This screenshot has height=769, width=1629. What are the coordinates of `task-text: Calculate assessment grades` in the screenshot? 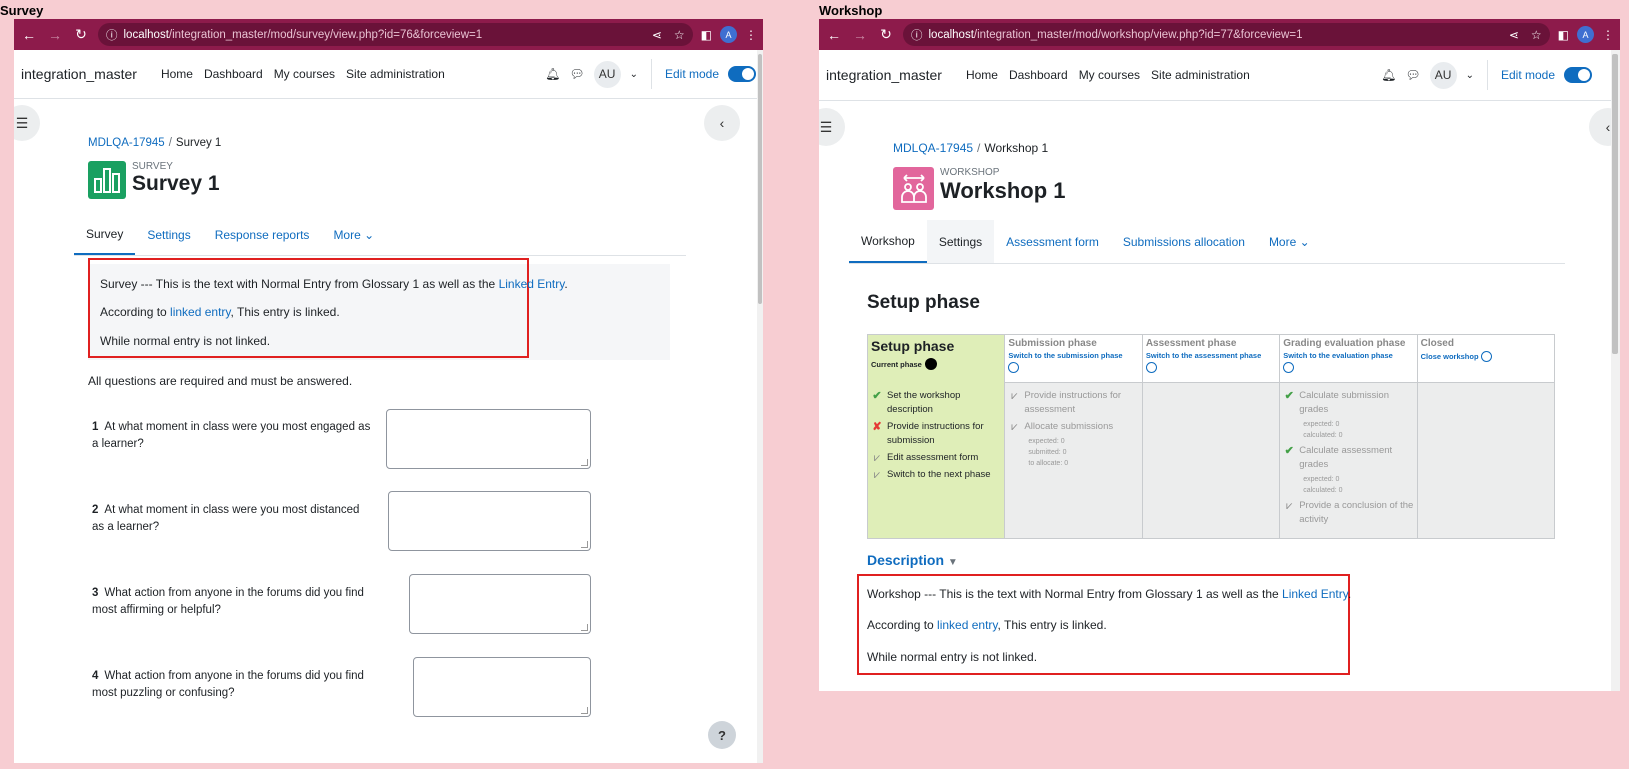 It's located at (1346, 457).